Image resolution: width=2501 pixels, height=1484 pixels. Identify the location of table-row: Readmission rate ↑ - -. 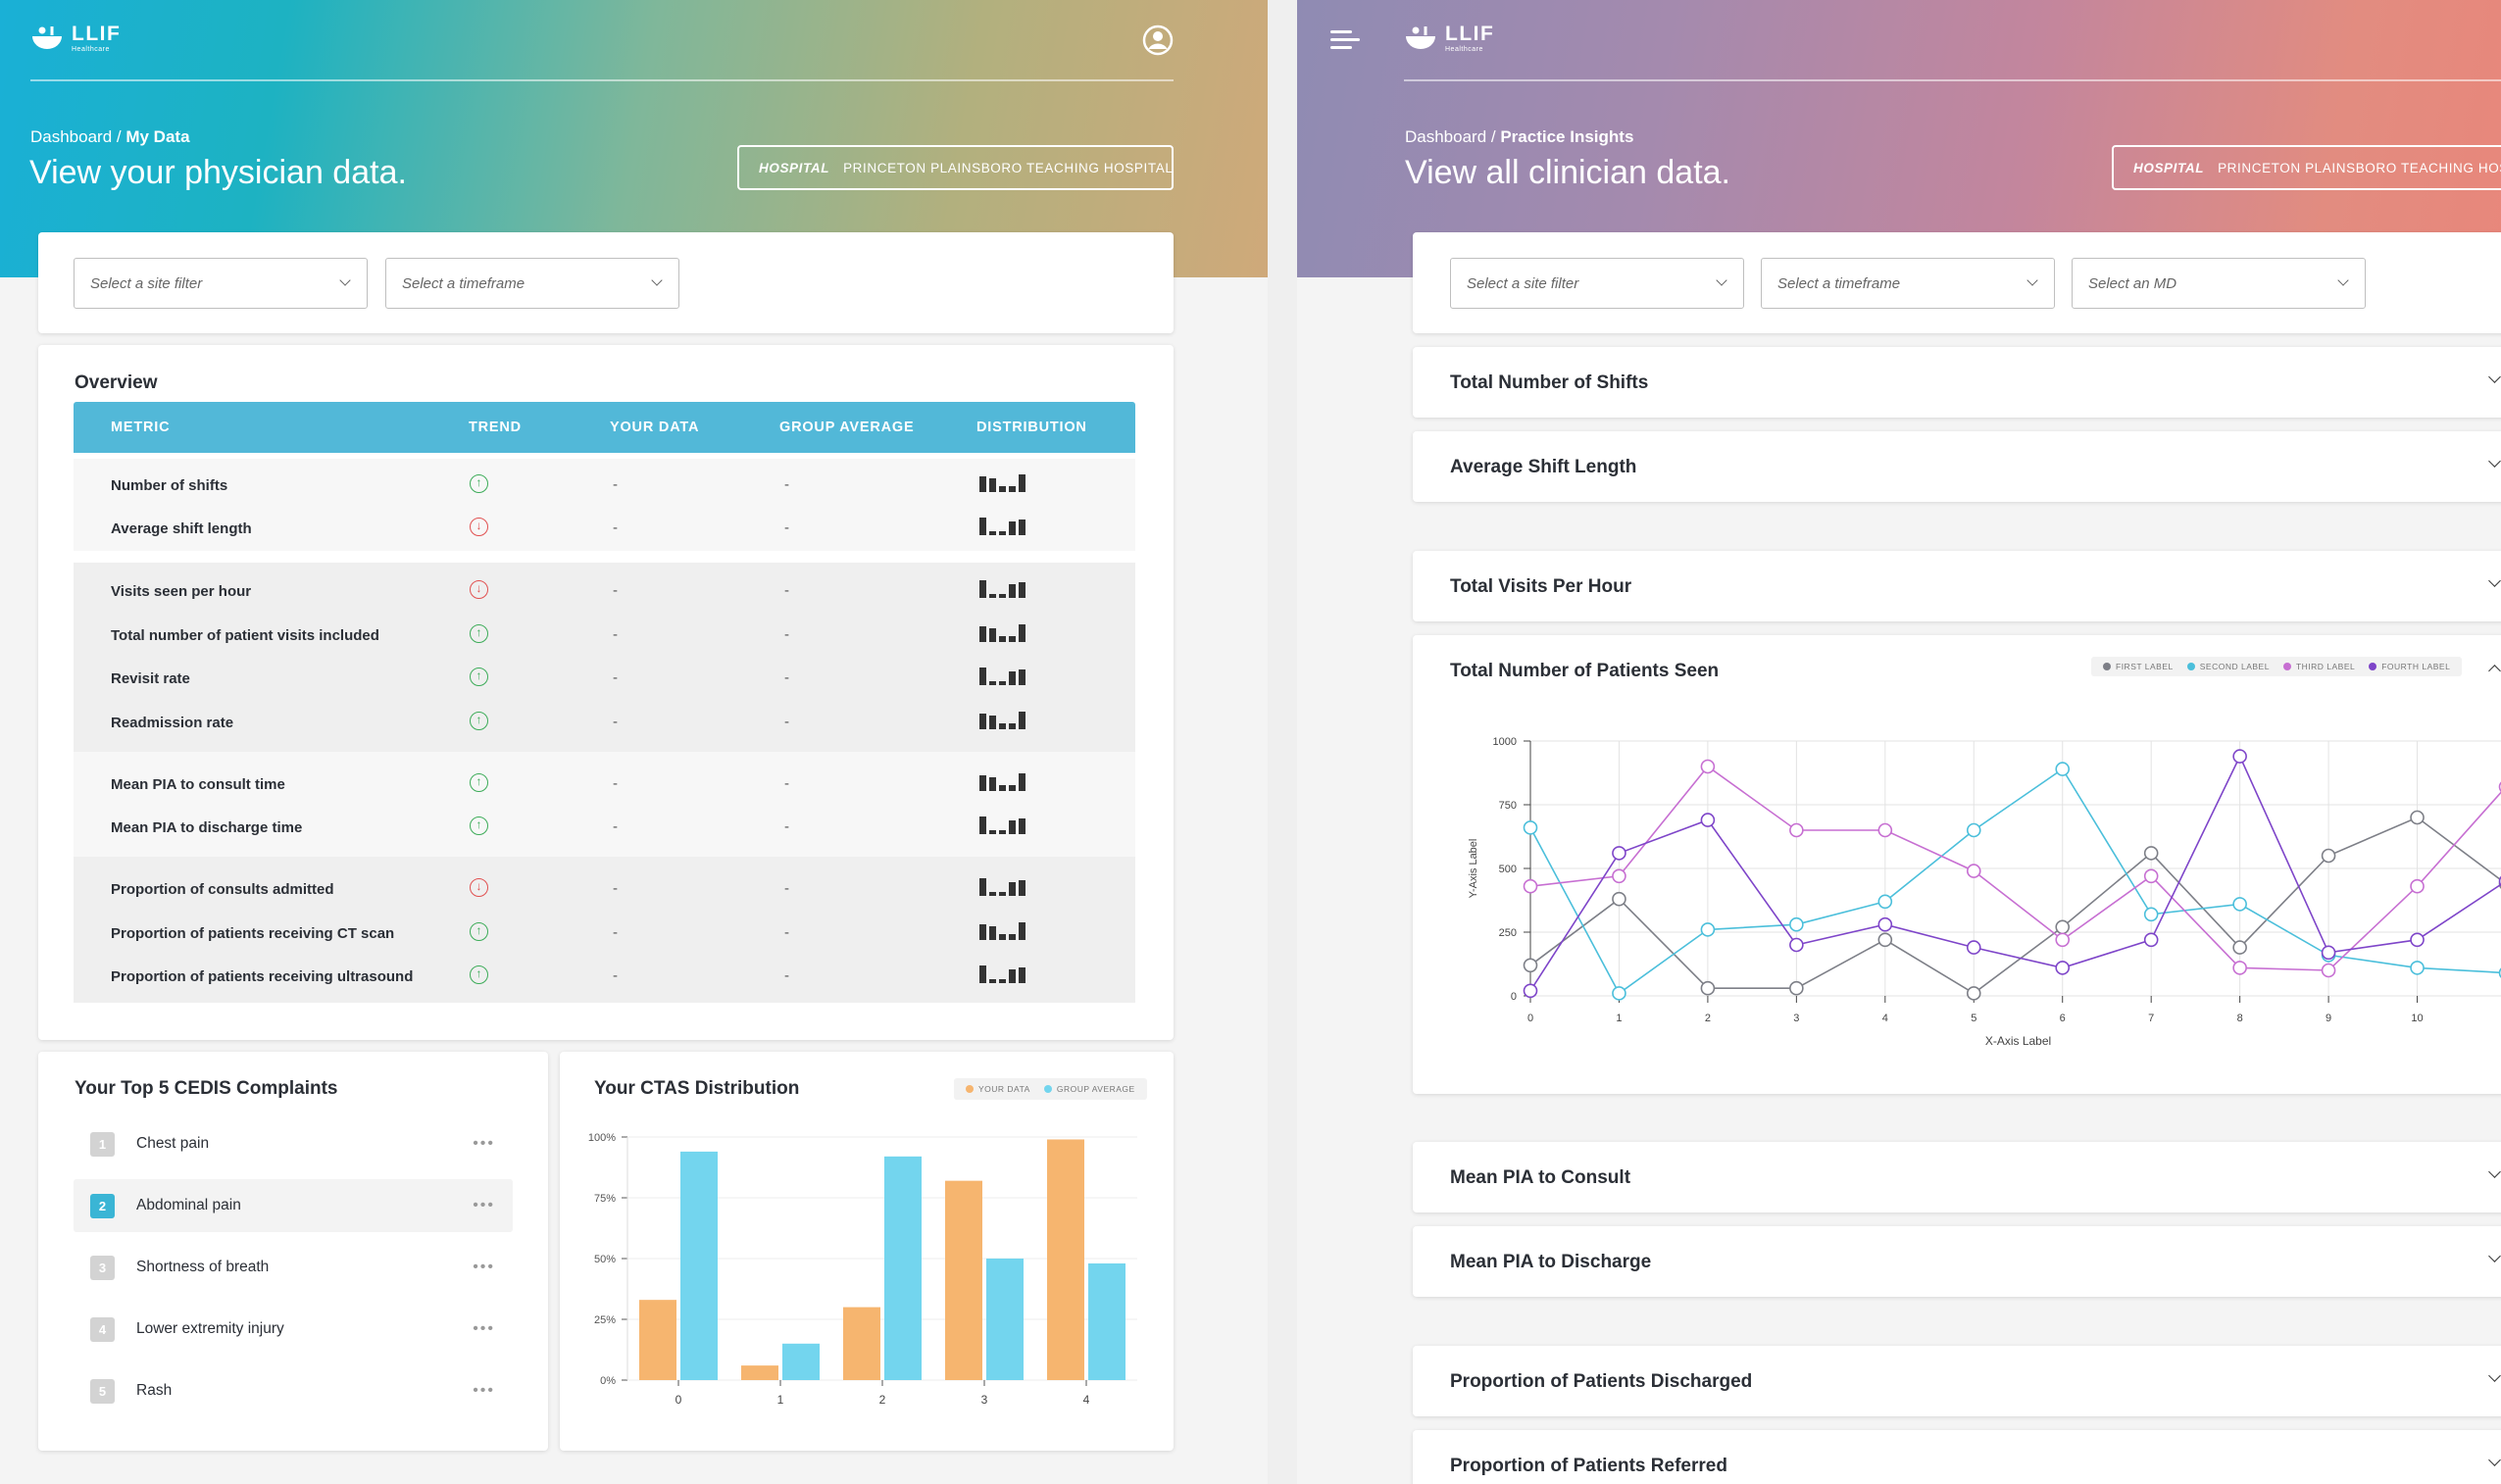
(604, 723).